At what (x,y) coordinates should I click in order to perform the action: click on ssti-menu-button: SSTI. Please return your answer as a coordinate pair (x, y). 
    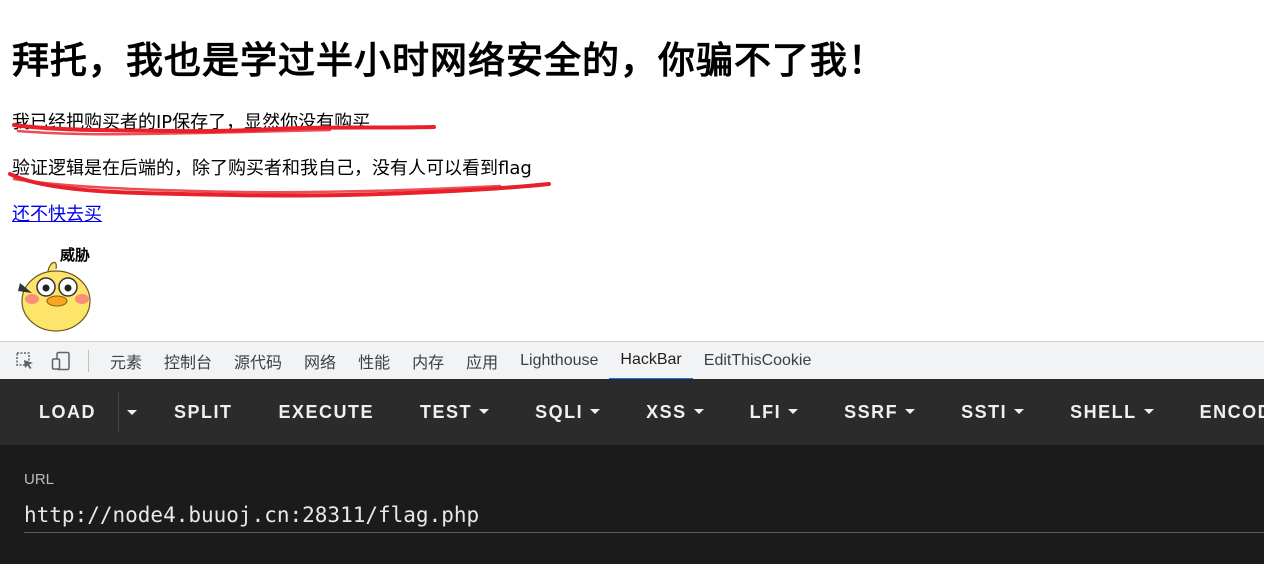
    Looking at the image, I should click on (992, 412).